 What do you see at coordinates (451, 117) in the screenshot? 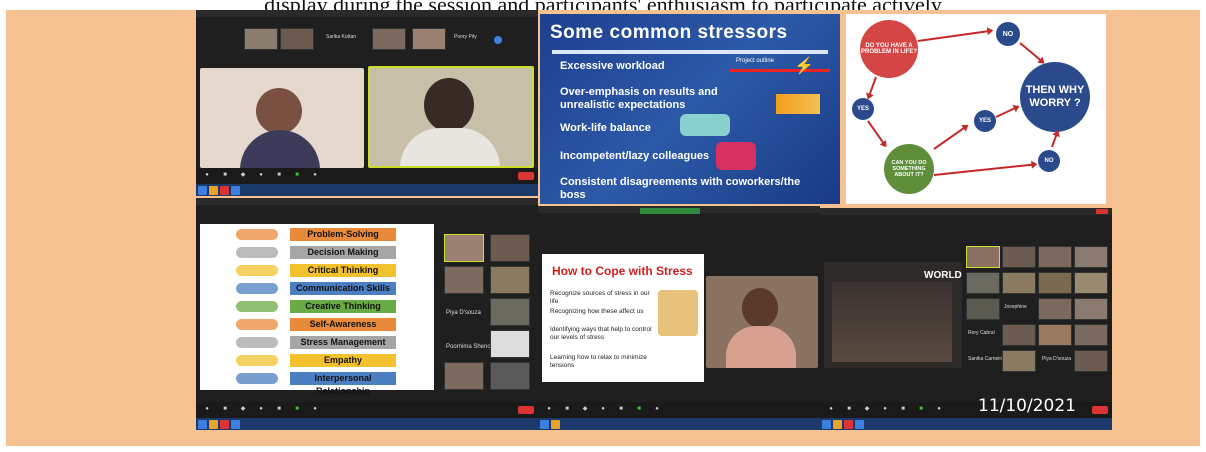
I see `video-tile-2-active` at bounding box center [451, 117].